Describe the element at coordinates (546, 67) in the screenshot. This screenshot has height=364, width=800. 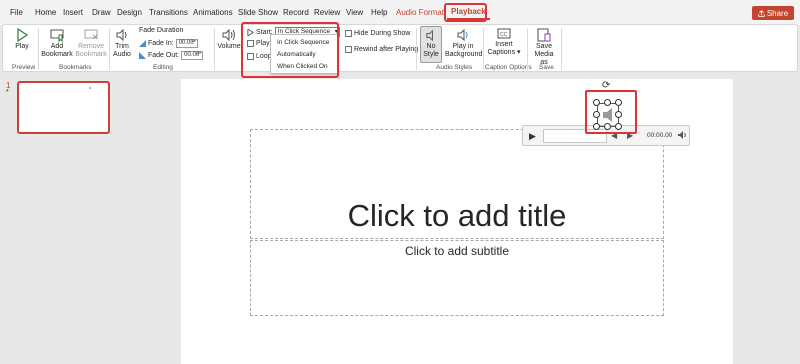
I see `group-save-label: Save` at that location.